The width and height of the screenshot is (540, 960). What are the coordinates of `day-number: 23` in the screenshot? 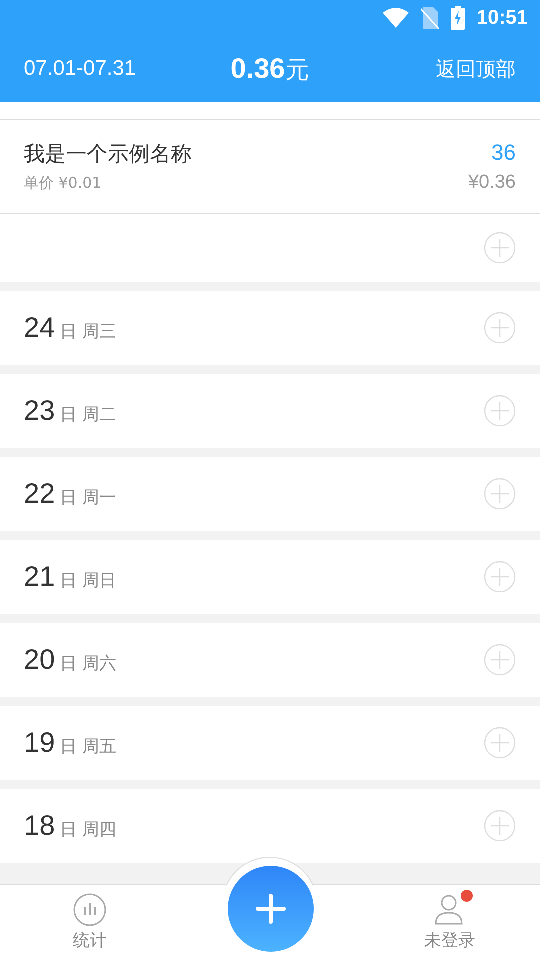 It's located at (40, 411).